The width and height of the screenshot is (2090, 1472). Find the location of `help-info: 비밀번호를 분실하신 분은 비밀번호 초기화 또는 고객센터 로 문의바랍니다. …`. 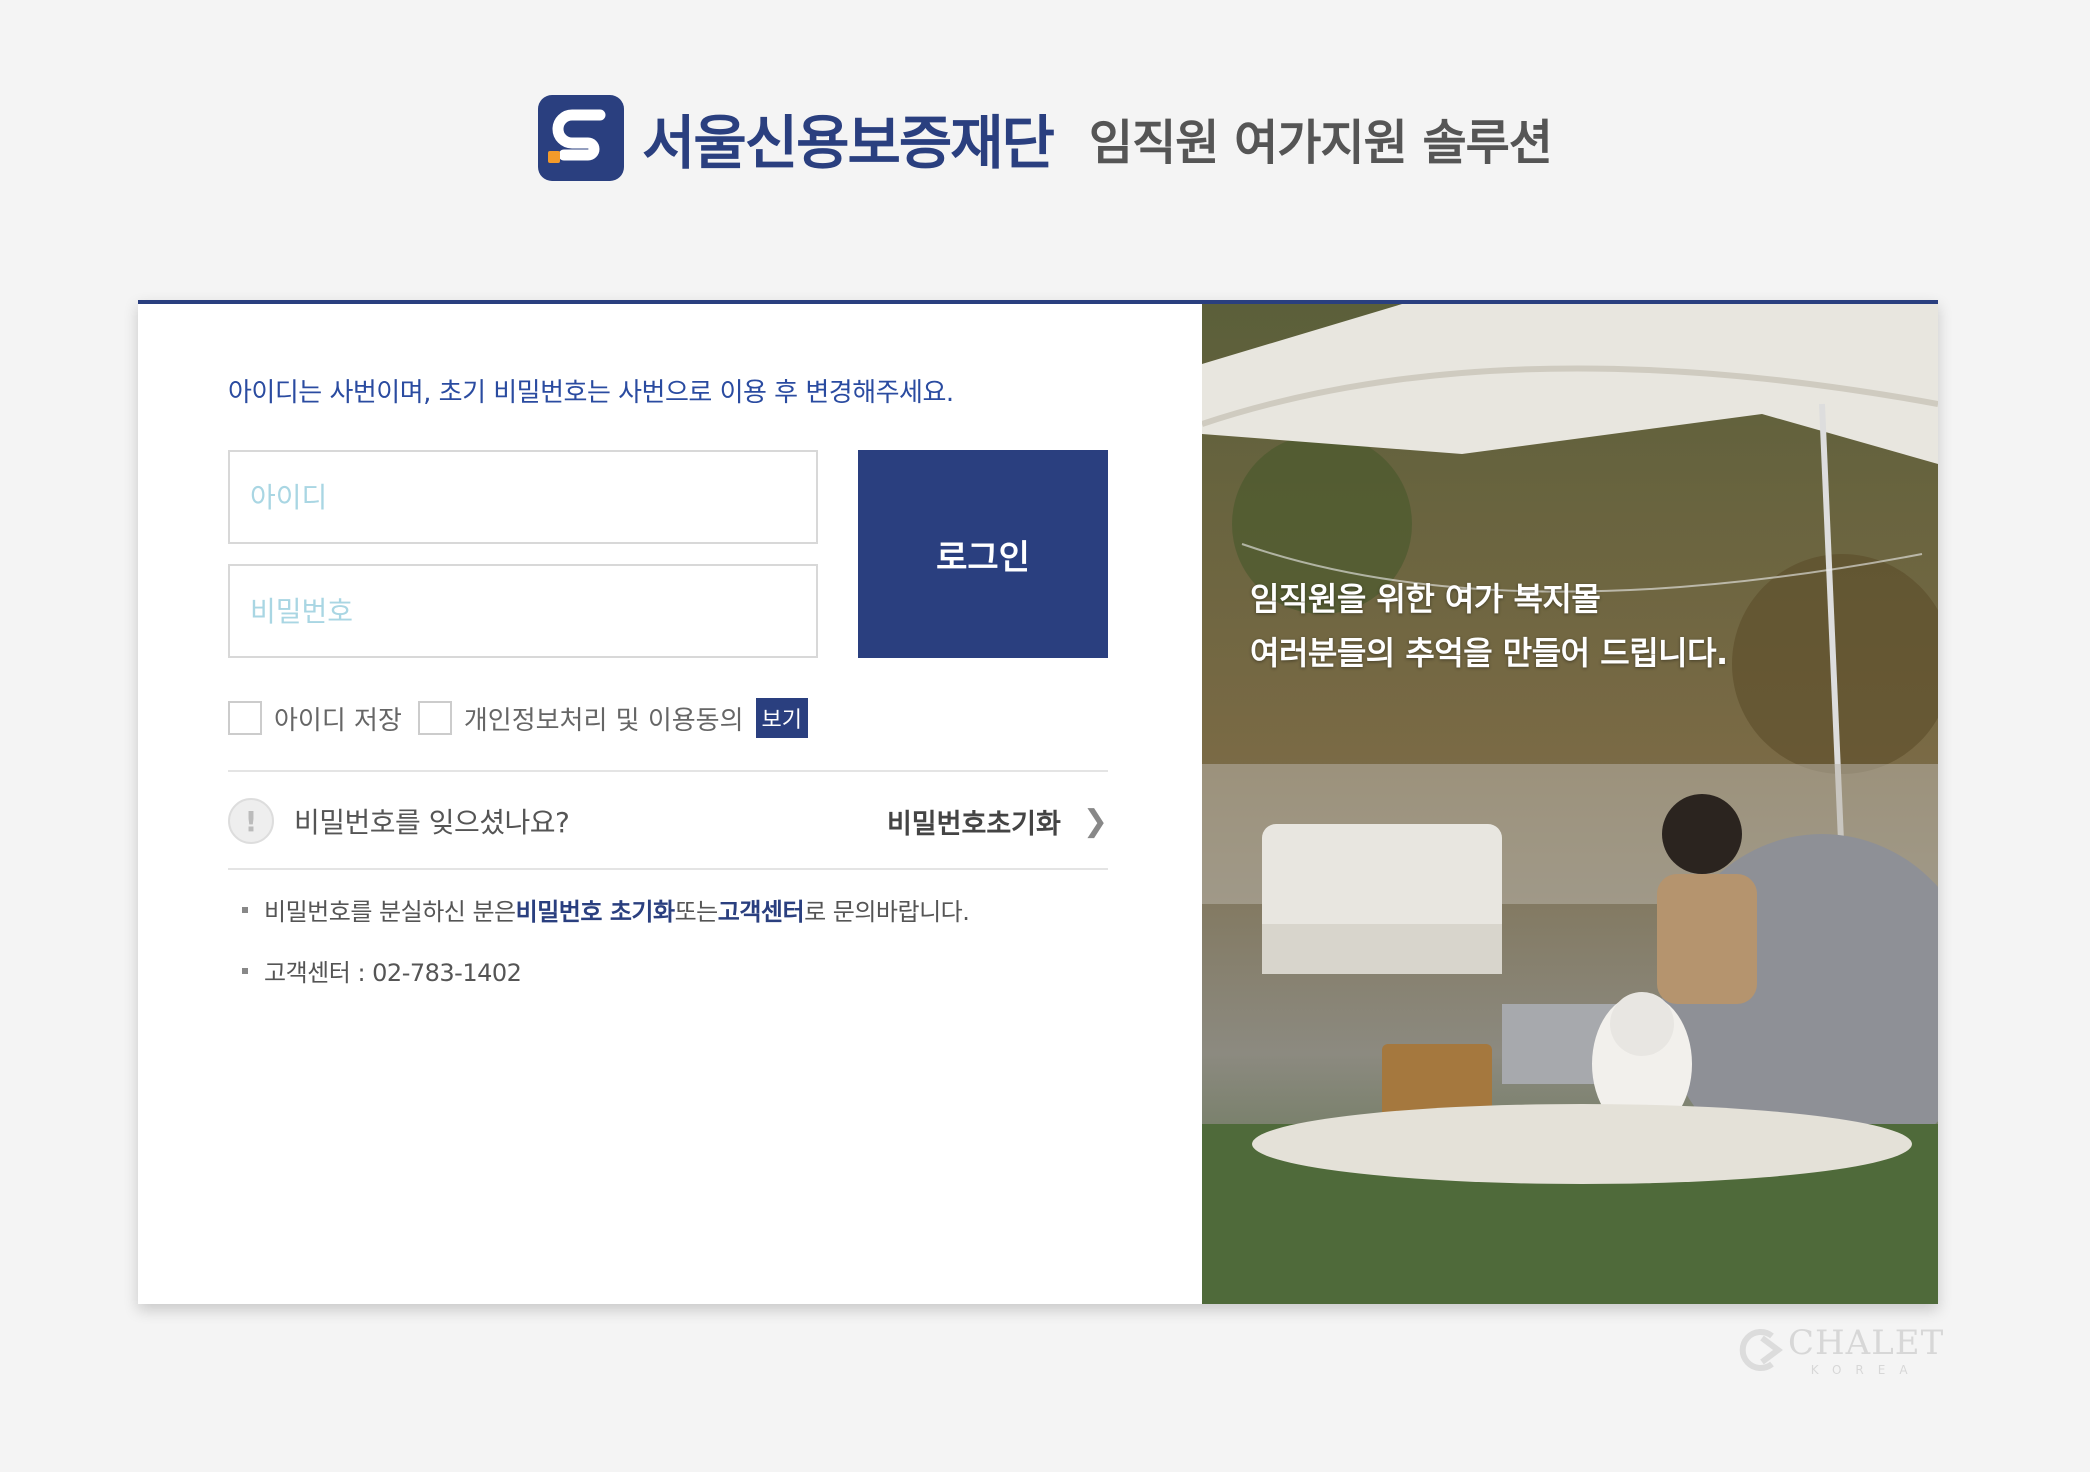

help-info: 비밀번호를 분실하신 분은 비밀번호 초기화 또는 고객센터 로 문의바랍니다. … is located at coordinates (606, 953).